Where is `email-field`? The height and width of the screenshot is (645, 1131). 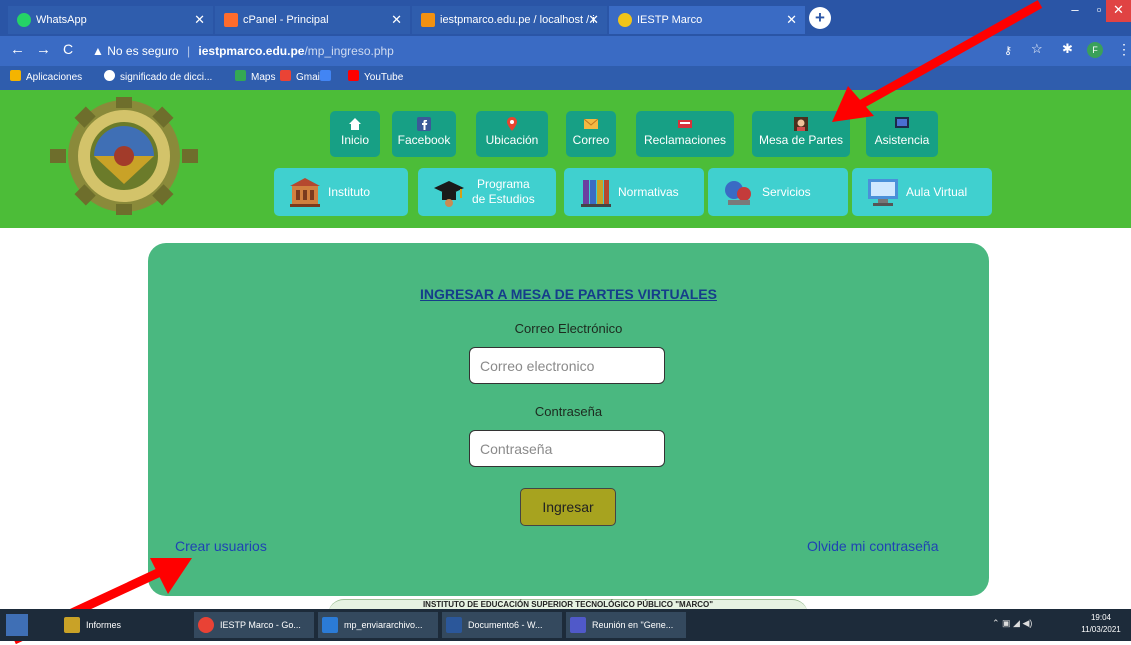 email-field is located at coordinates (567, 365).